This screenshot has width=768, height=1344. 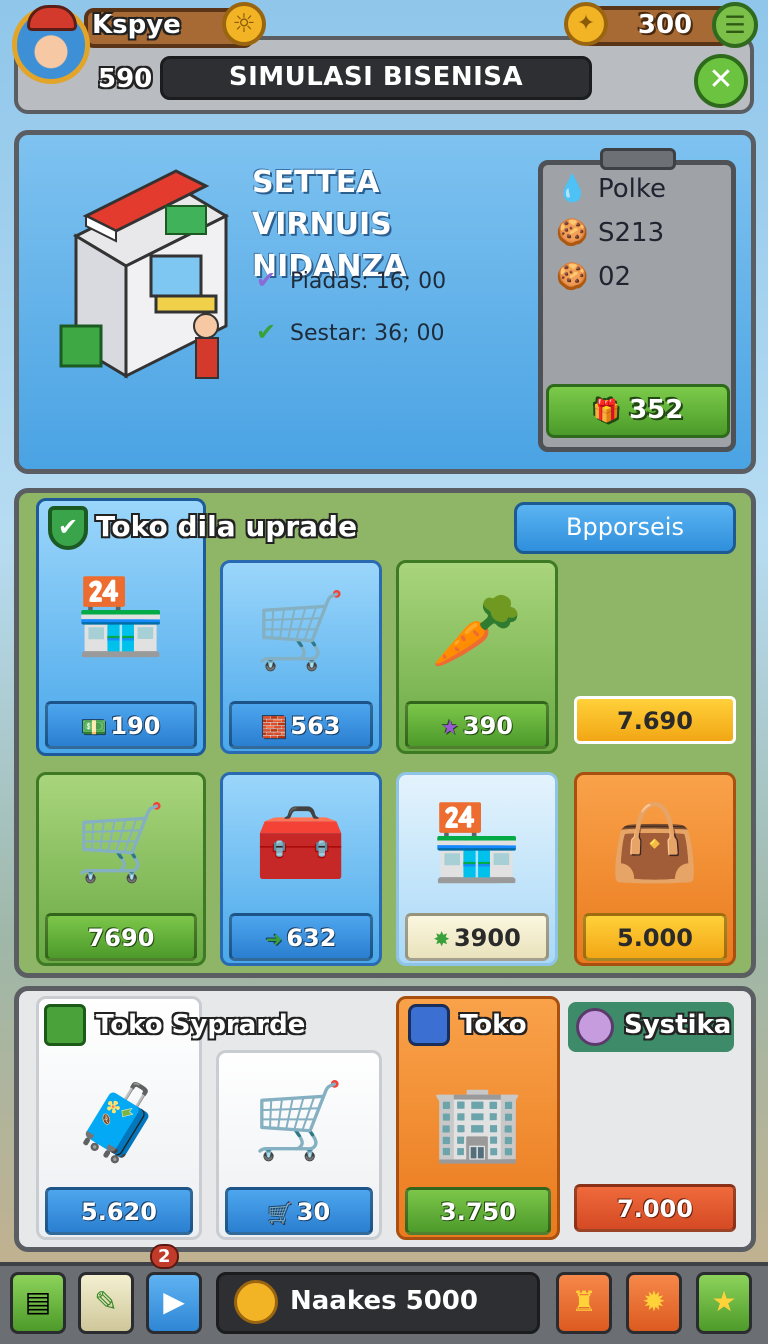 I want to click on price-label: 632, so click(x=311, y=938).